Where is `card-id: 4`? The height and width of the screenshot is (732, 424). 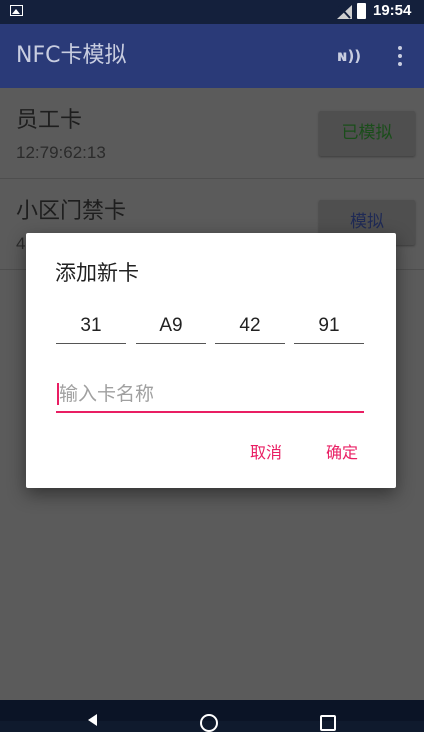
card-id: 4 is located at coordinates (21, 243).